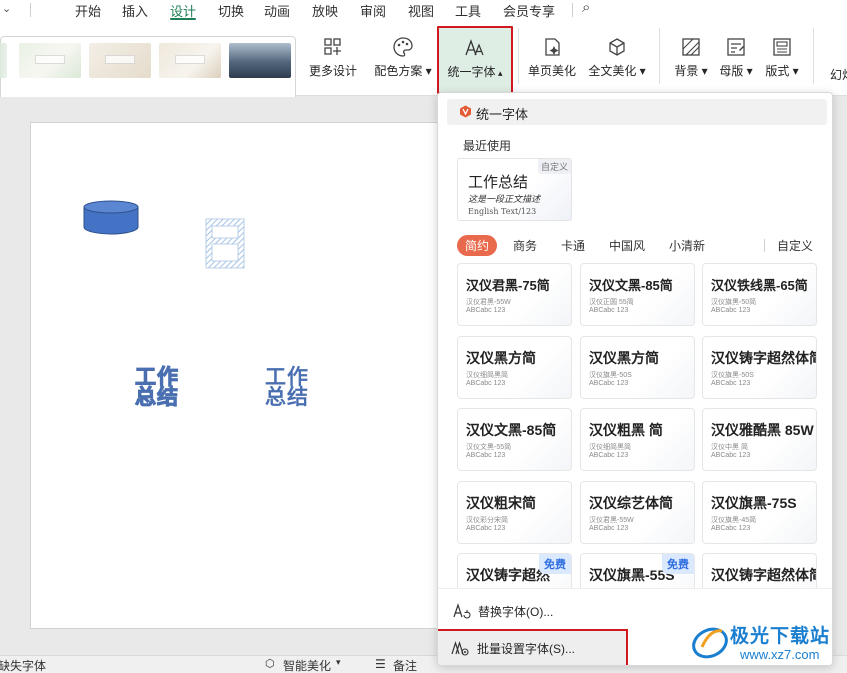  Describe the element at coordinates (736, 57) in the screenshot. I see `master-button: 母版 ▾` at that location.